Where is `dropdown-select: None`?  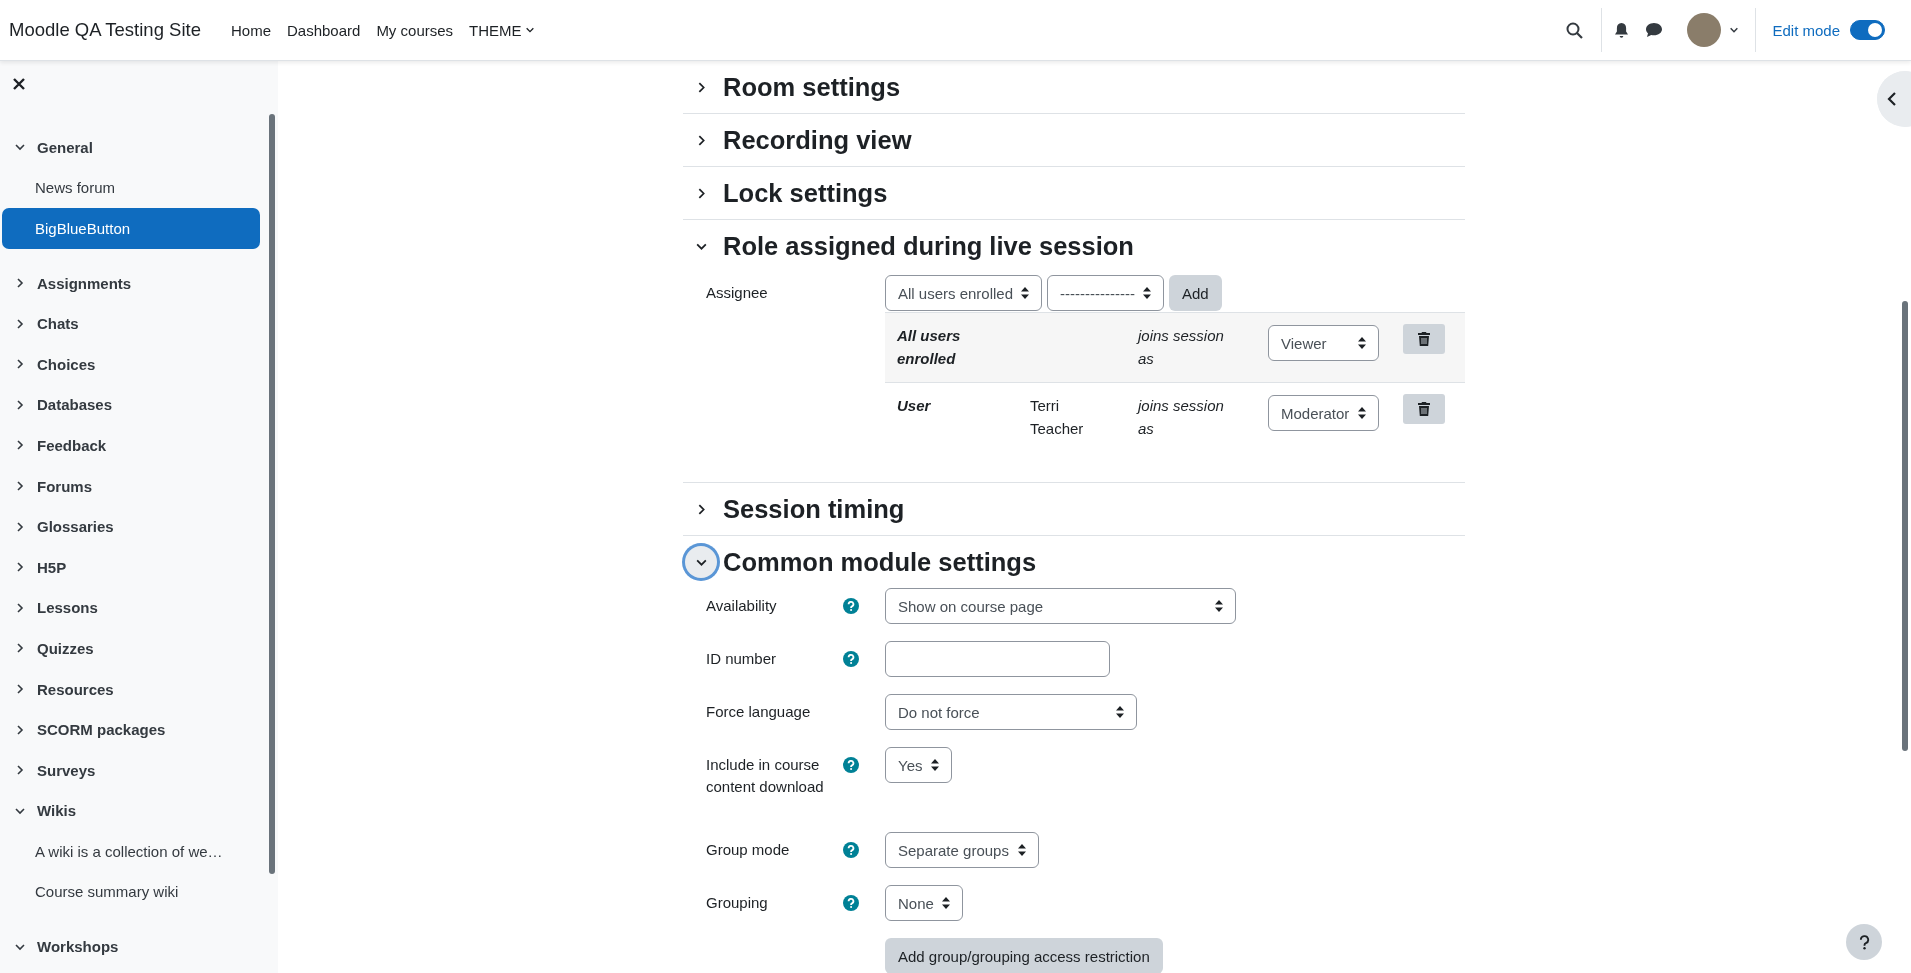 dropdown-select: None is located at coordinates (924, 903).